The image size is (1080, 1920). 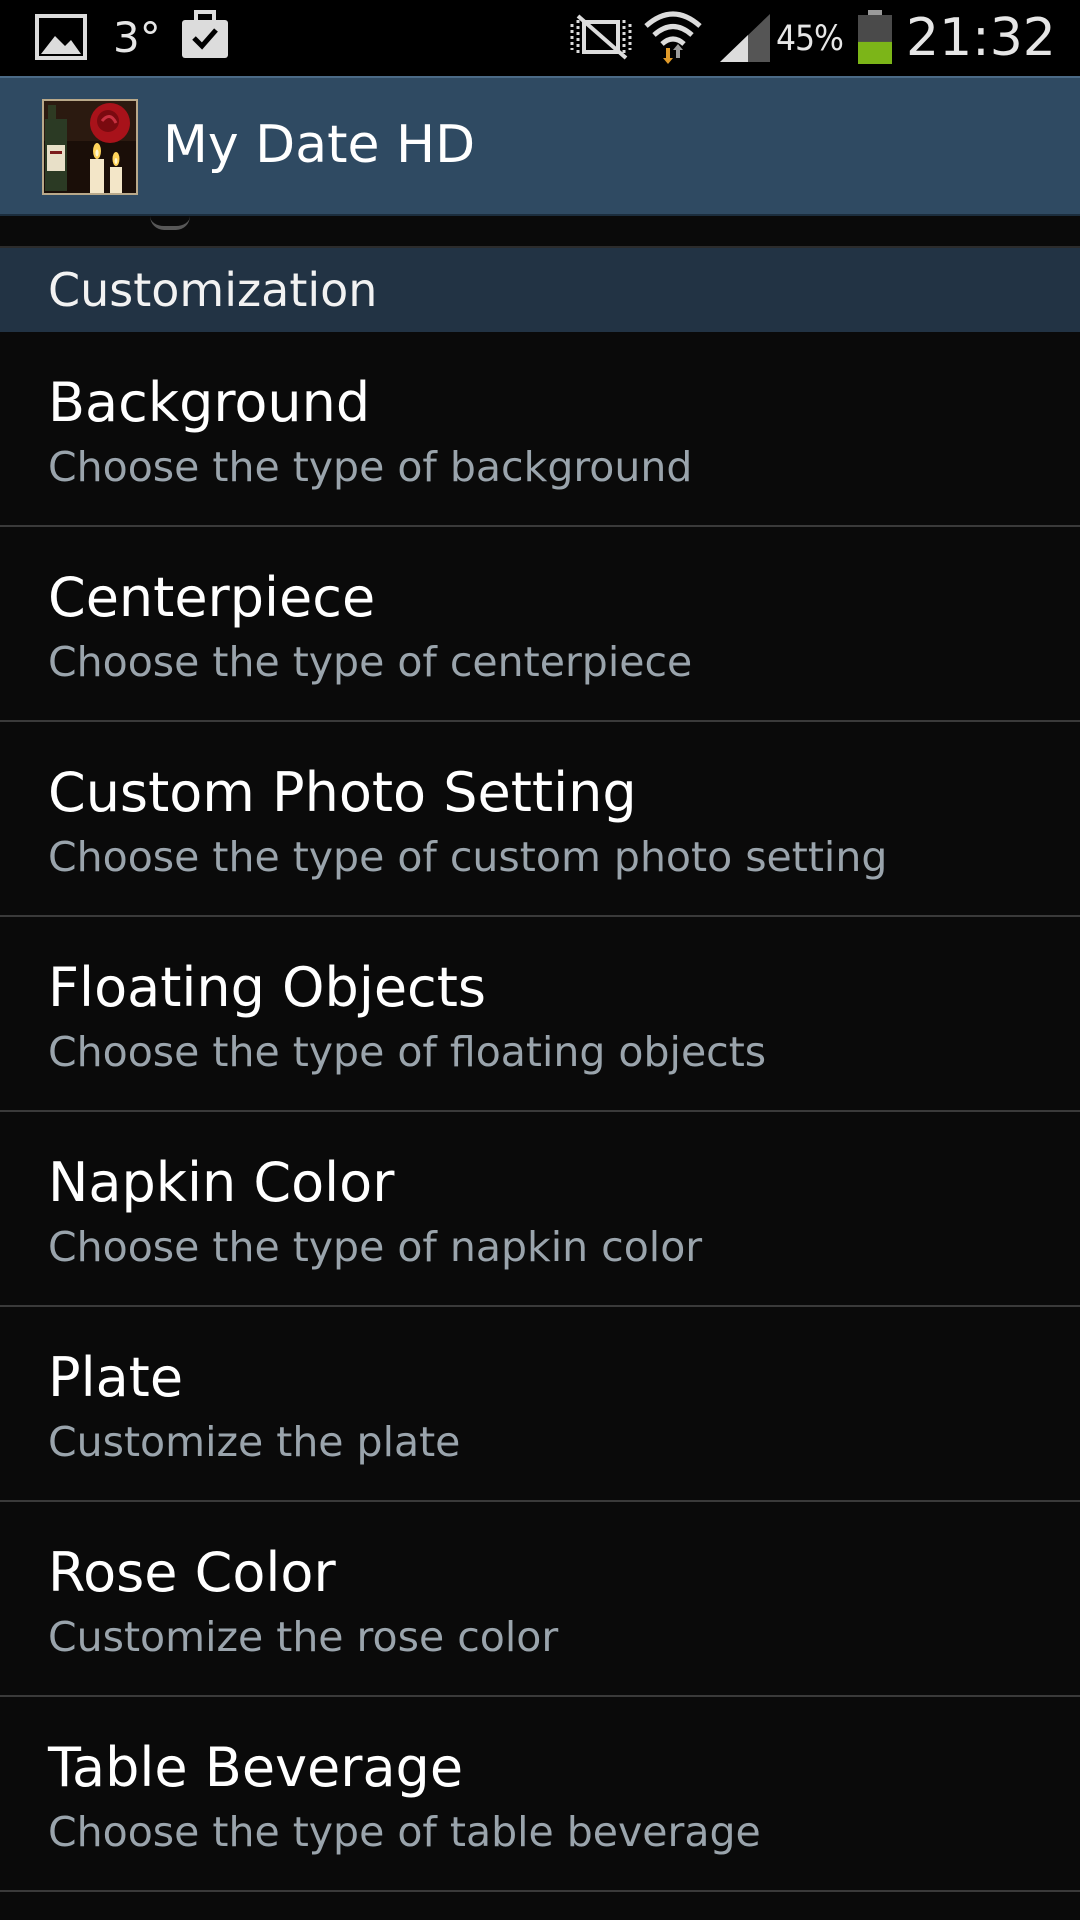 What do you see at coordinates (267, 987) in the screenshot?
I see `preference-title: Floating Objects` at bounding box center [267, 987].